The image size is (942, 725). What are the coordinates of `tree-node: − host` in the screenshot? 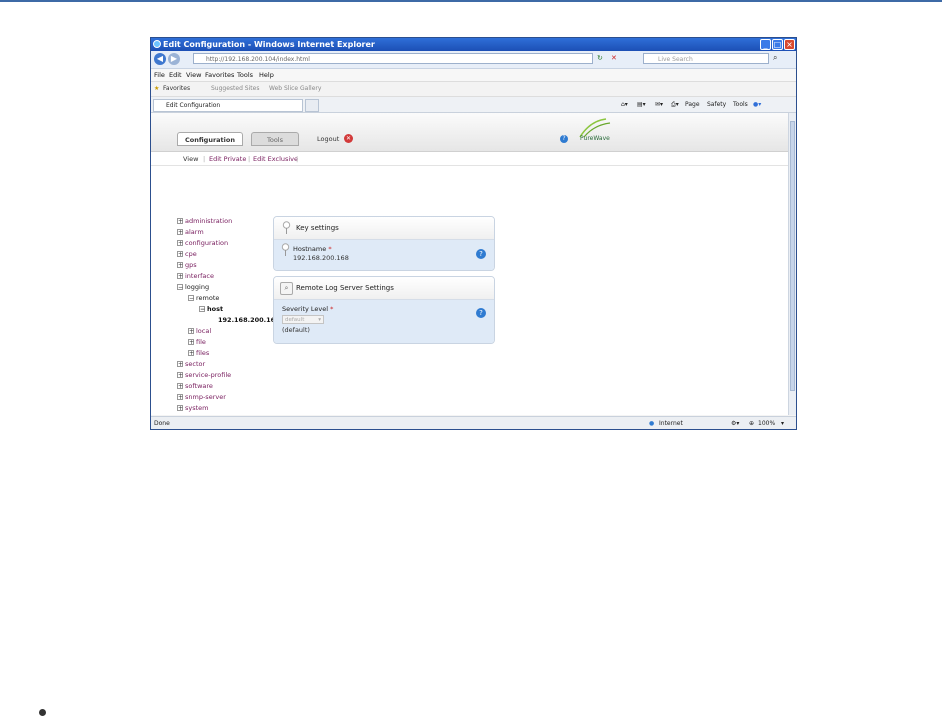 It's located at (211, 309).